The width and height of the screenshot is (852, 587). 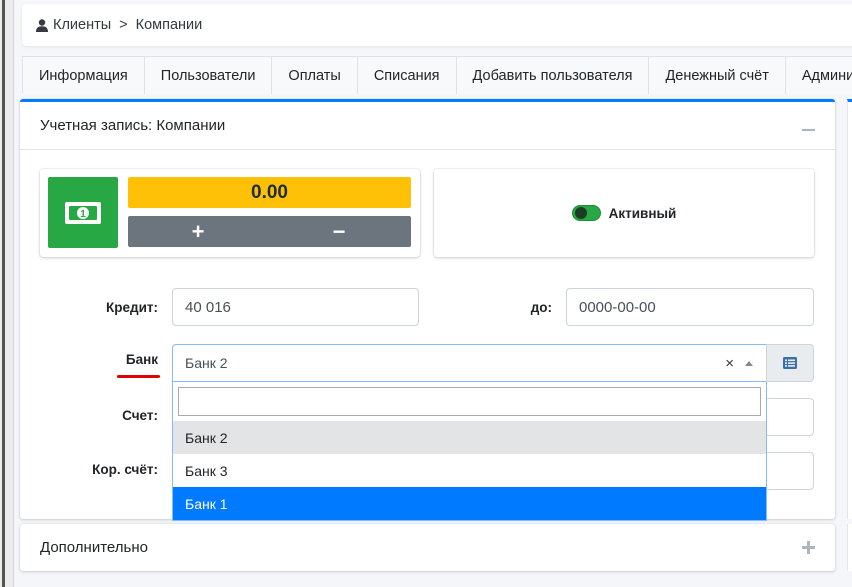 I want to click on balance-amount: 0.00, so click(x=269, y=192).